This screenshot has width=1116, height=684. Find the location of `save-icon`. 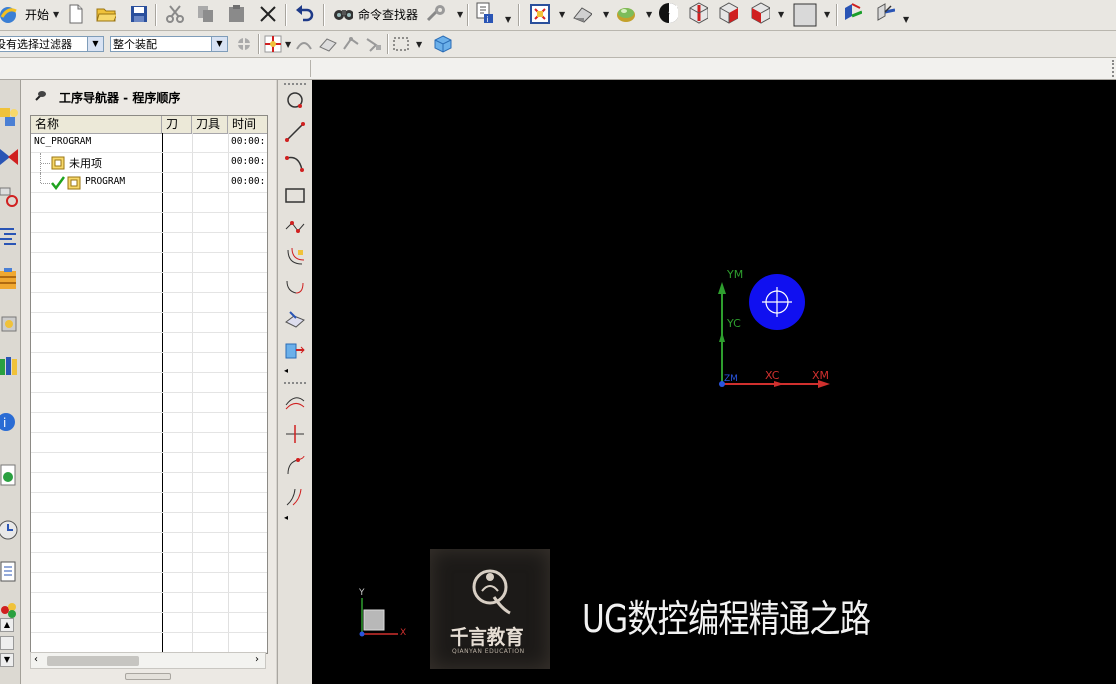

save-icon is located at coordinates (139, 14).